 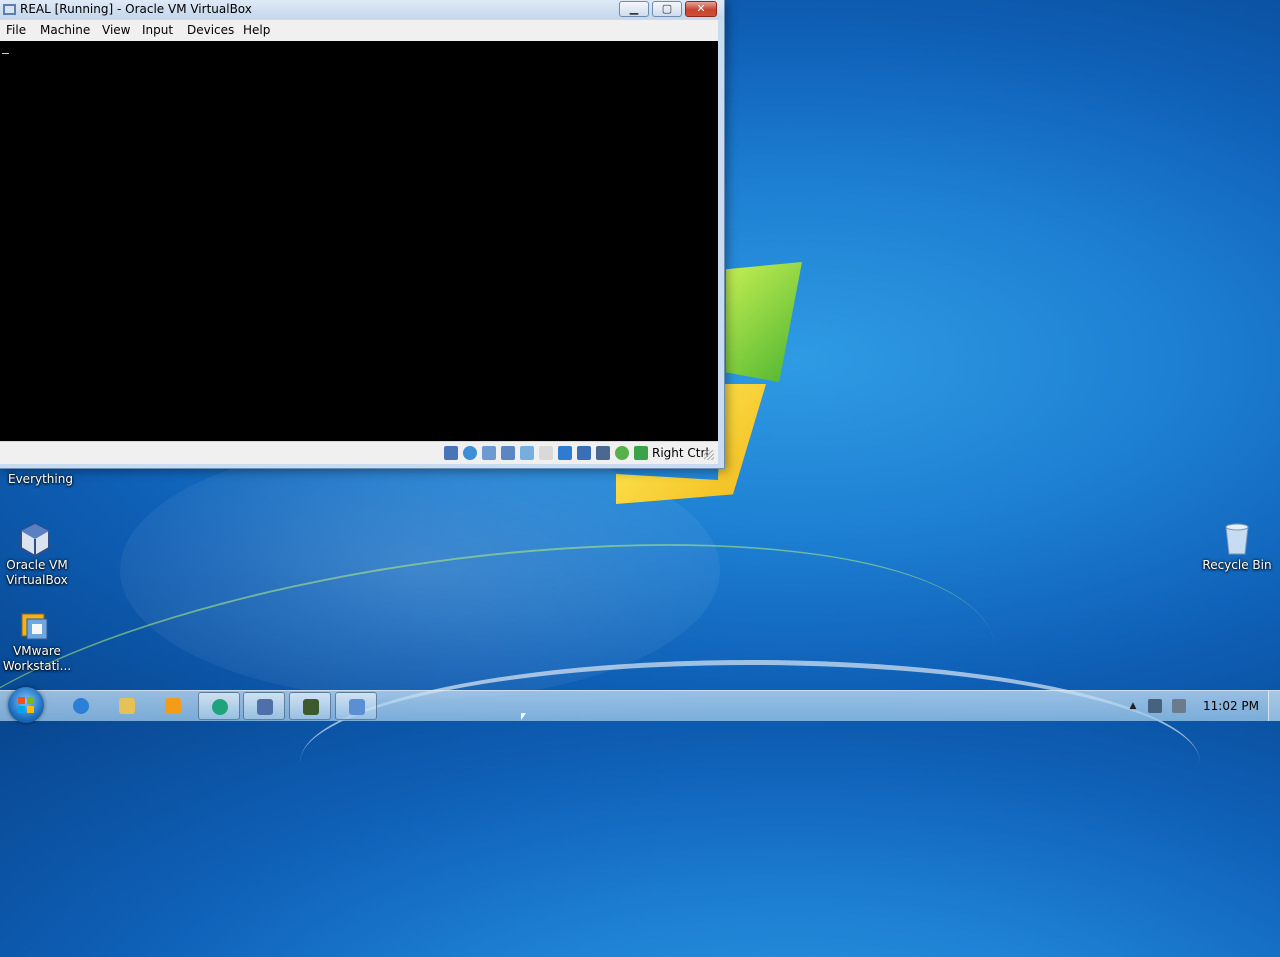 I want to click on taskbar: ▲ 11:02 PM, so click(x=640, y=705).